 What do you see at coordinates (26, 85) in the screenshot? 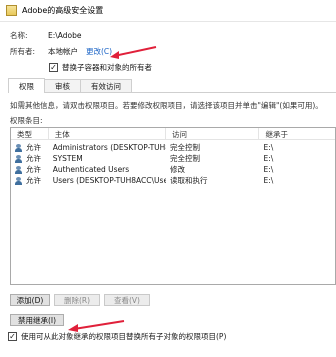
I see `tab-permissions: 权限` at bounding box center [26, 85].